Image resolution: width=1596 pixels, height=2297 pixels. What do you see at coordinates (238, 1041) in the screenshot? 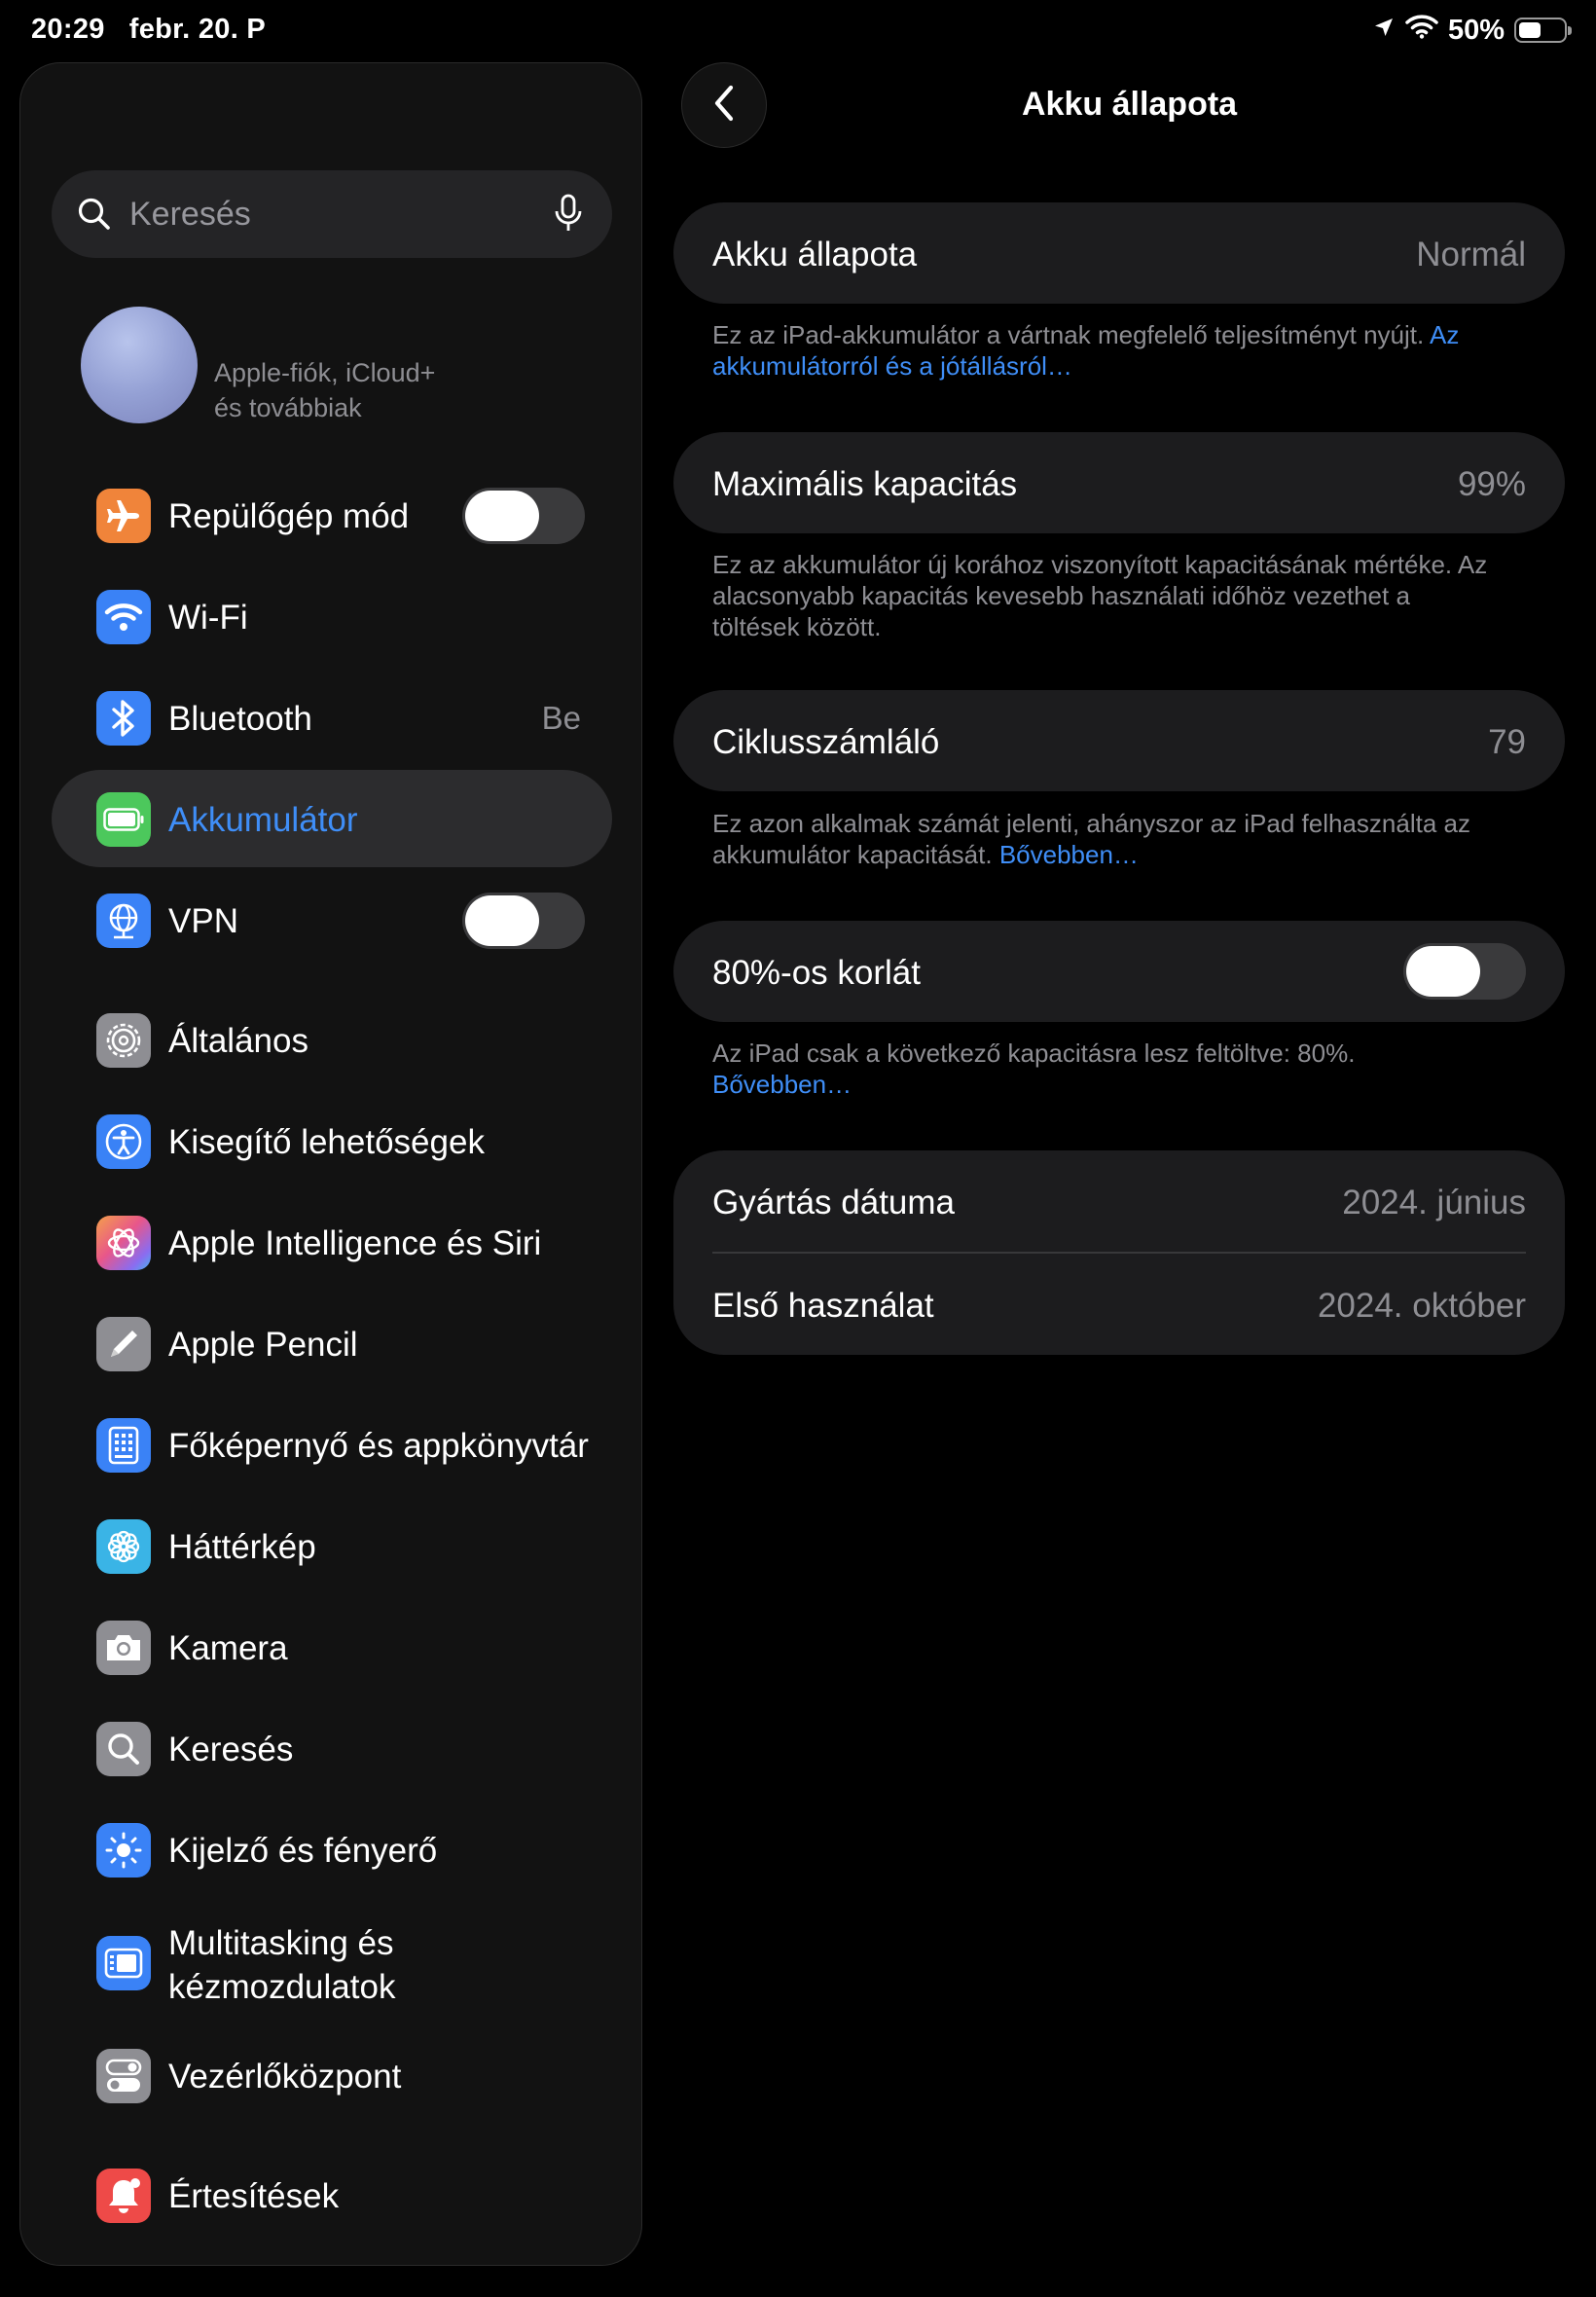
I see `sidebar-item-label: Általános` at bounding box center [238, 1041].